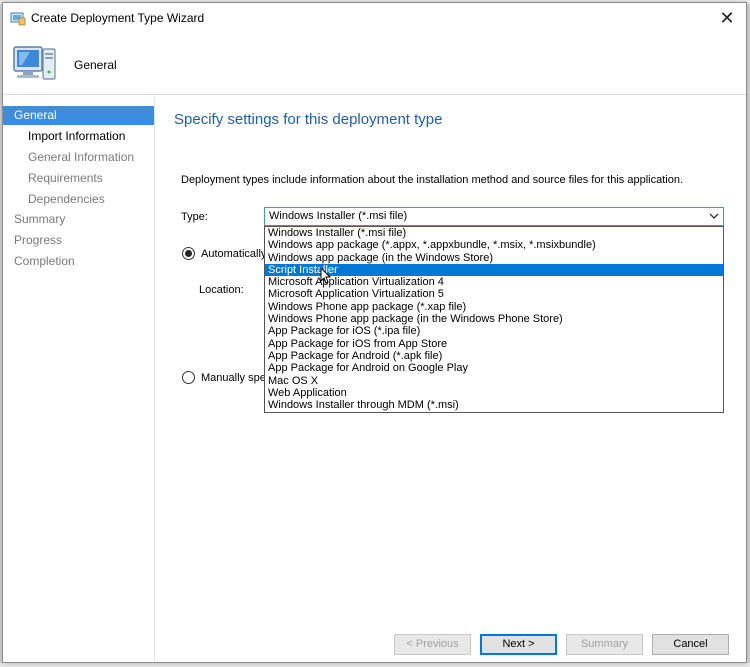 The height and width of the screenshot is (667, 750). Describe the element at coordinates (604, 644) in the screenshot. I see `summary-button: Summary` at that location.